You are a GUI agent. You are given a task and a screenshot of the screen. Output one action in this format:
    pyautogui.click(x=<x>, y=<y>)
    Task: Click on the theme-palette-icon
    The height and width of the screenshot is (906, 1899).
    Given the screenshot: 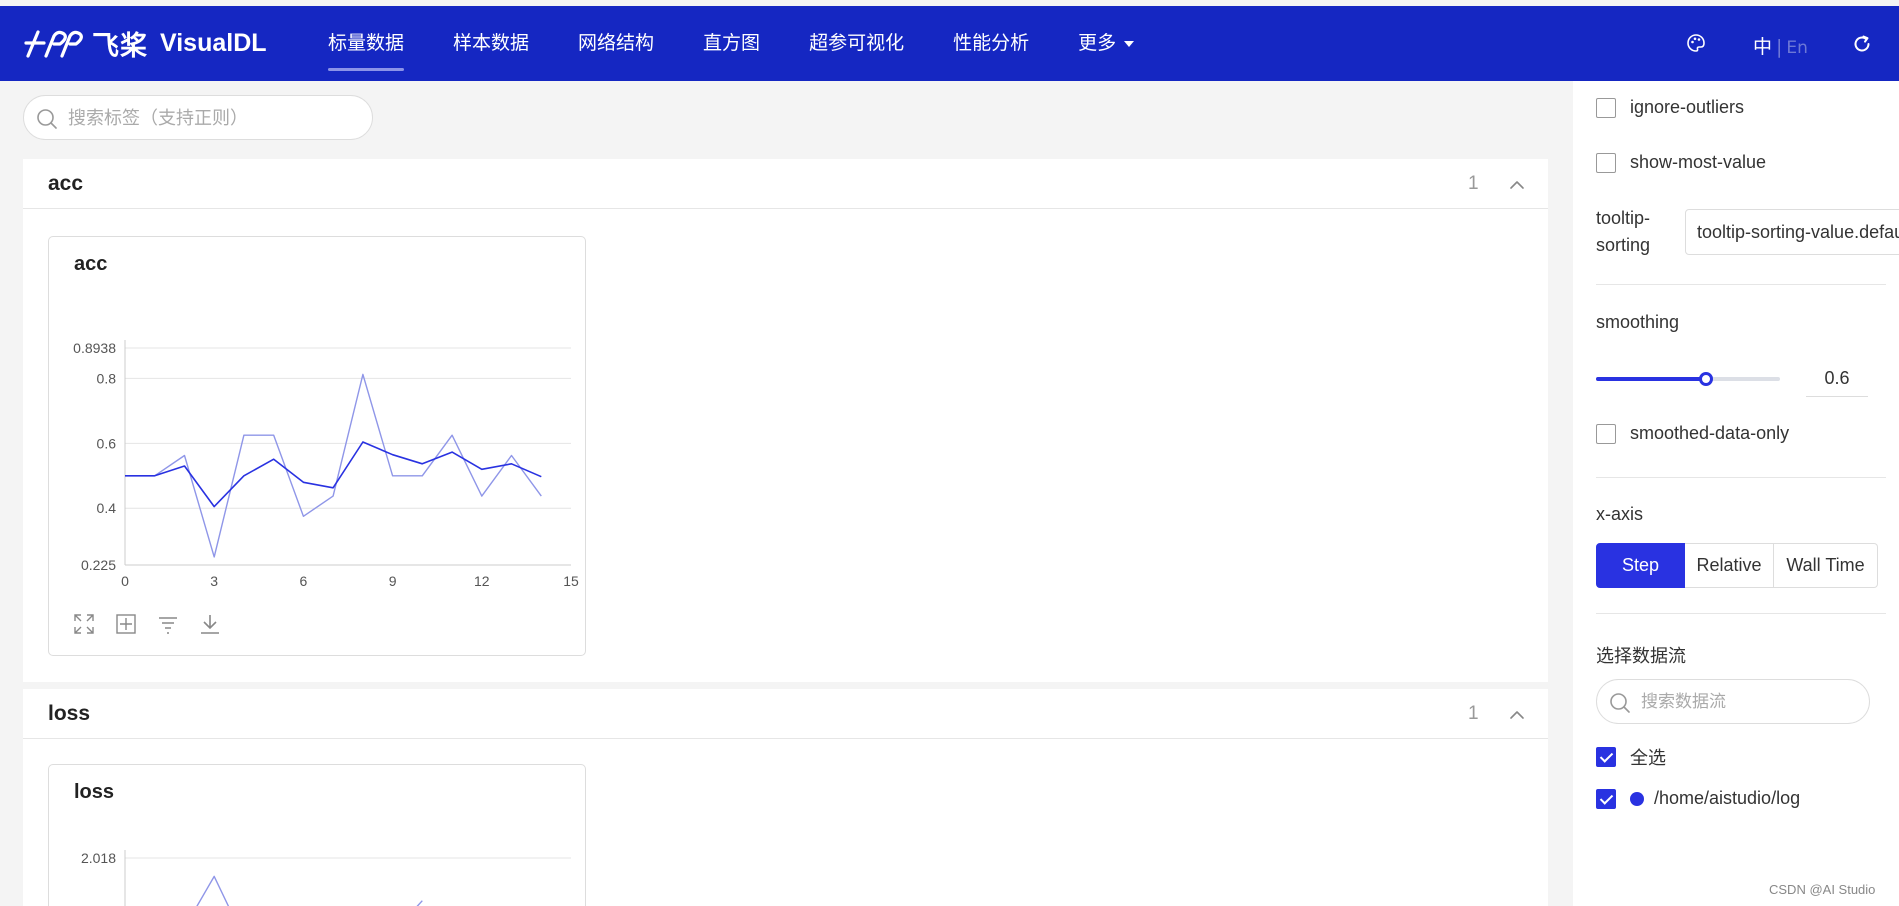 What is the action you would take?
    pyautogui.click(x=1696, y=45)
    